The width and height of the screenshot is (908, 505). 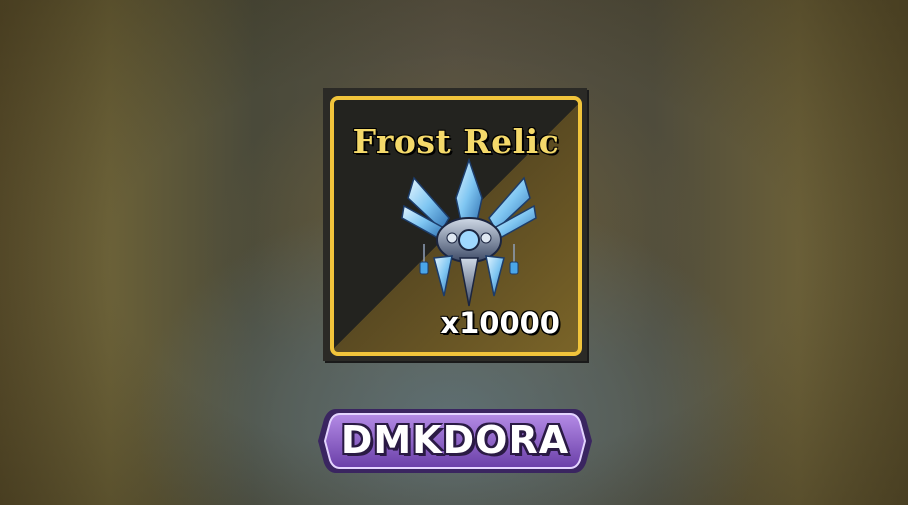 I want to click on item-name: Frost Relic, so click(x=456, y=141).